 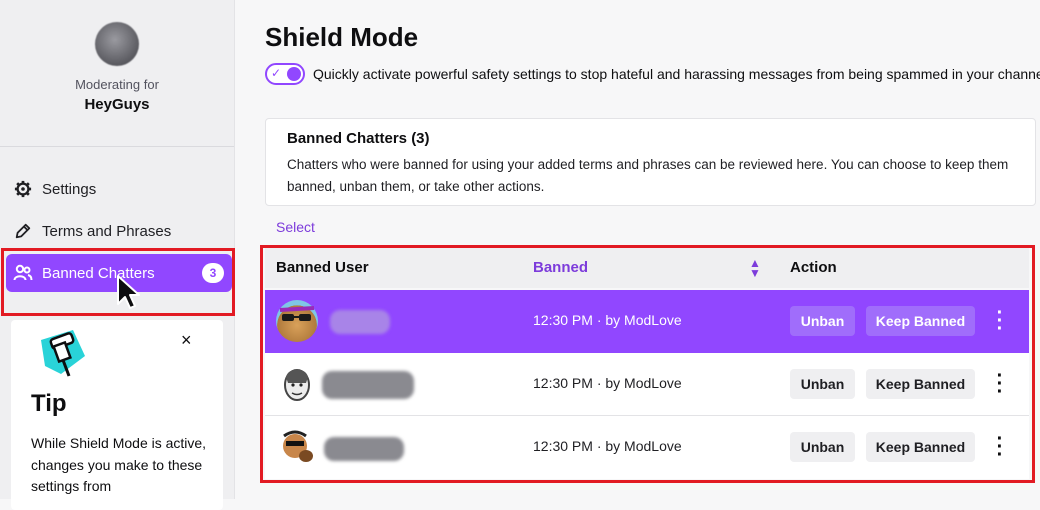 I want to click on page-title: Shield Mode, so click(x=342, y=37).